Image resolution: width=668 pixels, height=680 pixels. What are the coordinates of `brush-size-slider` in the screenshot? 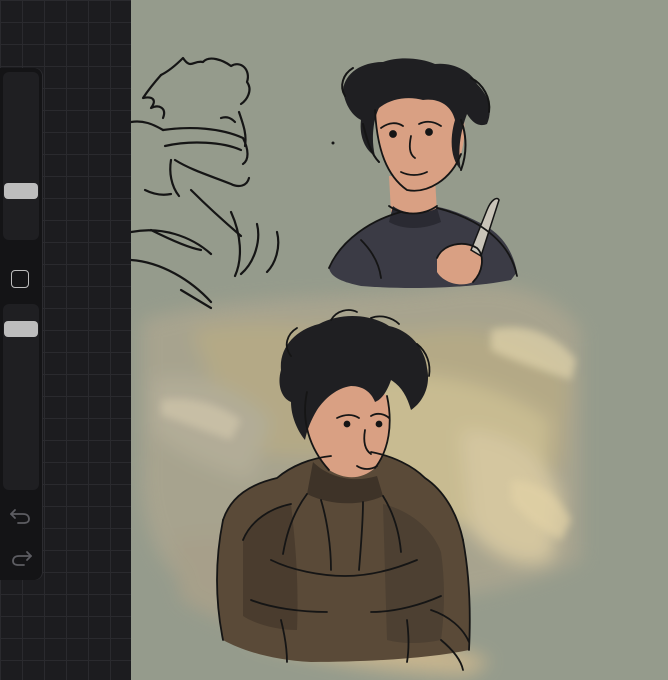 It's located at (21, 156).